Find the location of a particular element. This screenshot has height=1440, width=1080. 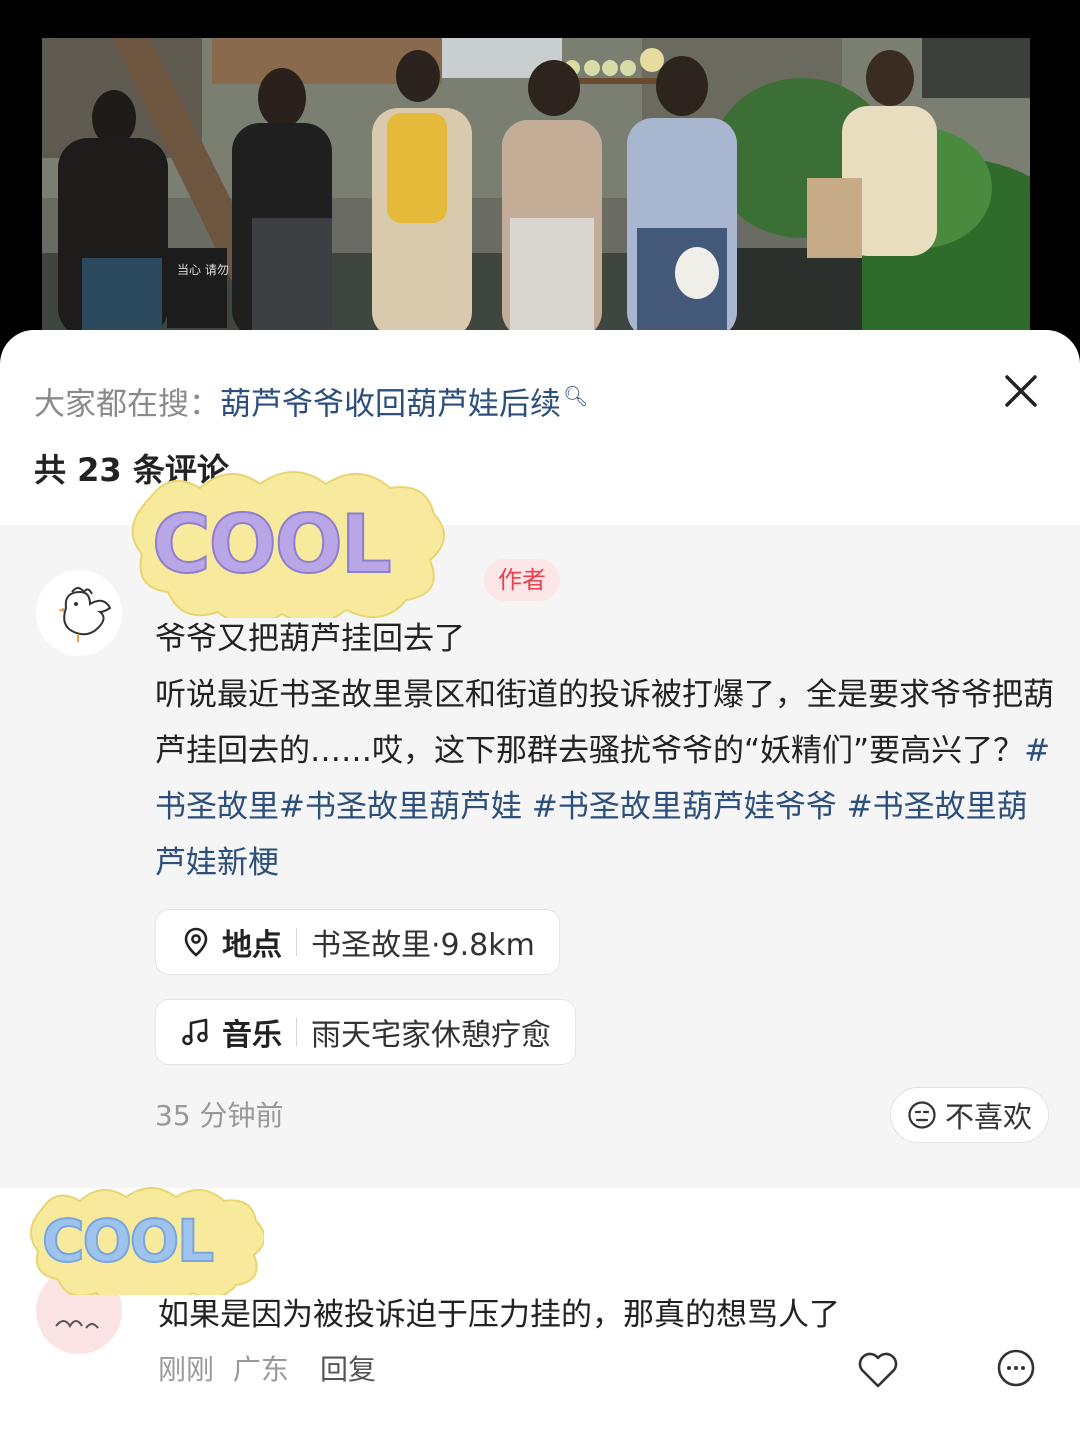

hashtag-link: #书圣故里葫芦娃爷爷 is located at coordinates (684, 807).